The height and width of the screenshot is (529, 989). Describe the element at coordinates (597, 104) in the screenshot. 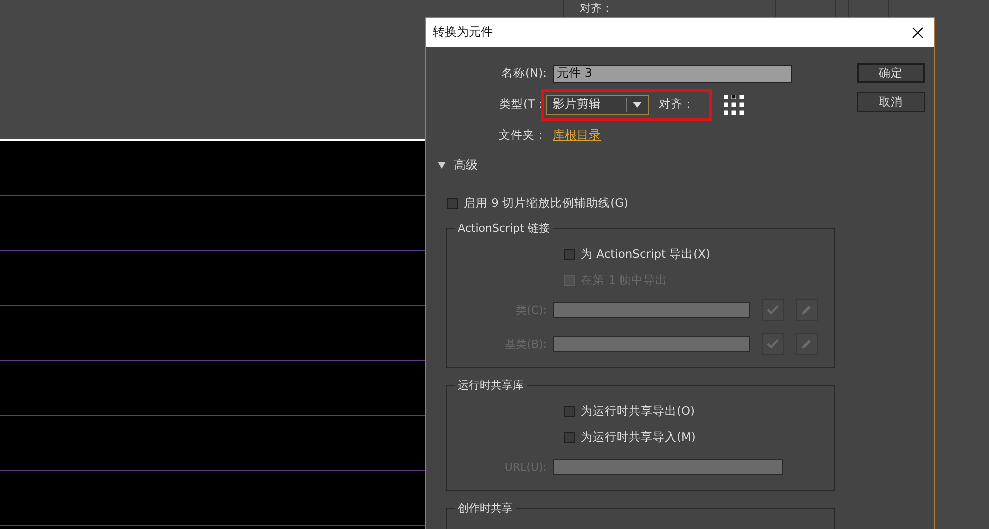

I see `type-dropdown: 影片剪辑` at that location.